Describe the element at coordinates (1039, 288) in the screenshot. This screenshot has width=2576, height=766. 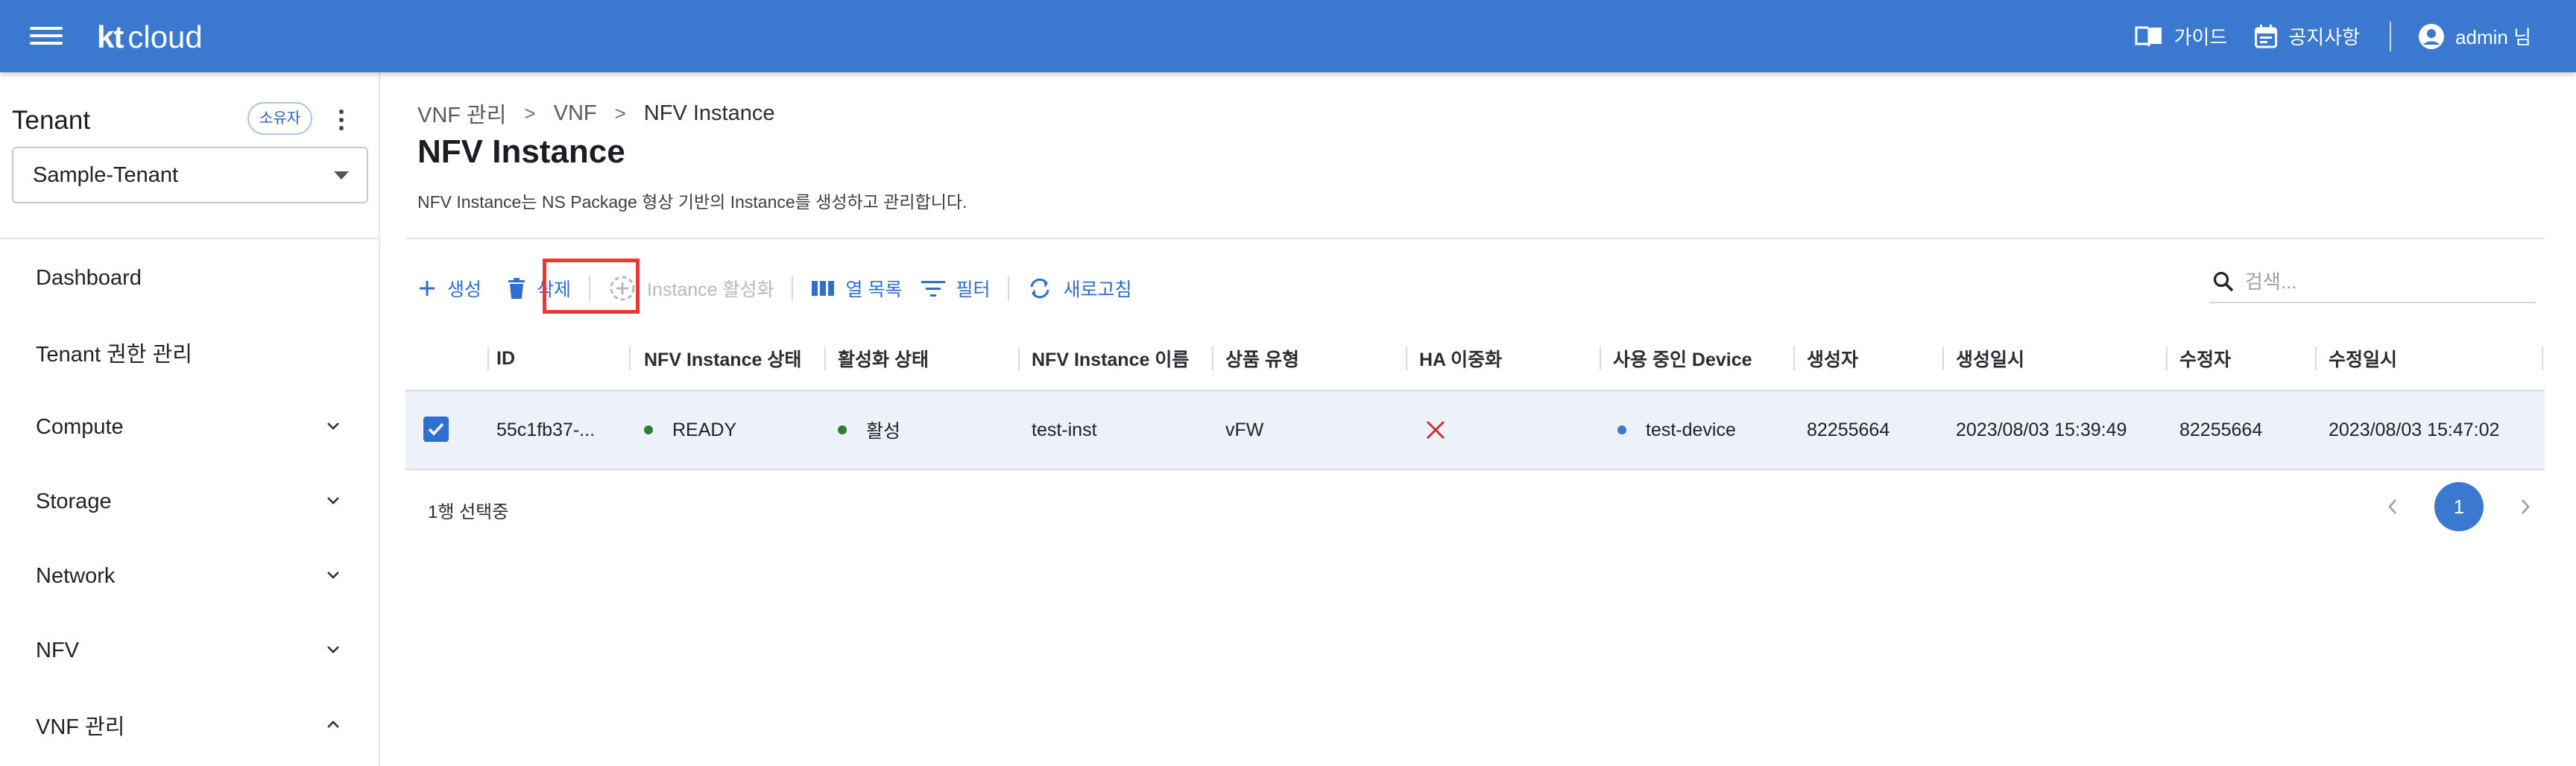
I see `refresh-icon` at that location.